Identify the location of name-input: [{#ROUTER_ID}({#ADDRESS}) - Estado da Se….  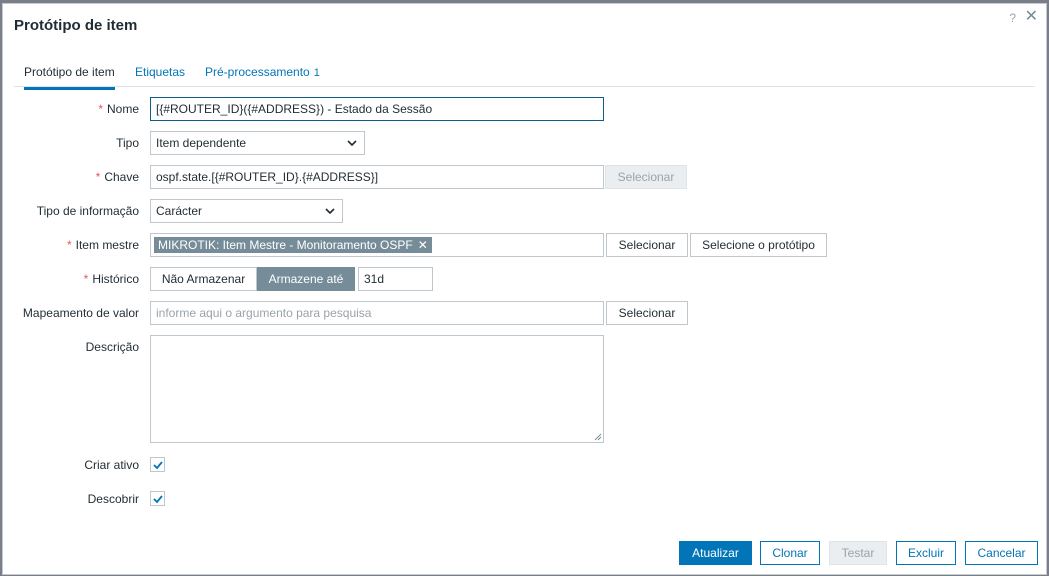
(377, 109).